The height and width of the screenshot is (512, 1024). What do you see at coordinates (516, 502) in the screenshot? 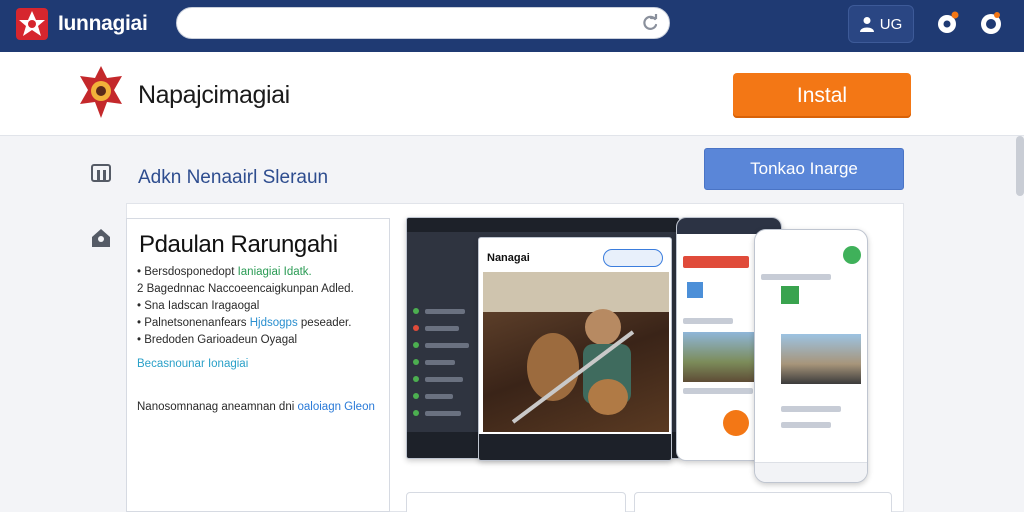
I see `bottom-card-left` at bounding box center [516, 502].